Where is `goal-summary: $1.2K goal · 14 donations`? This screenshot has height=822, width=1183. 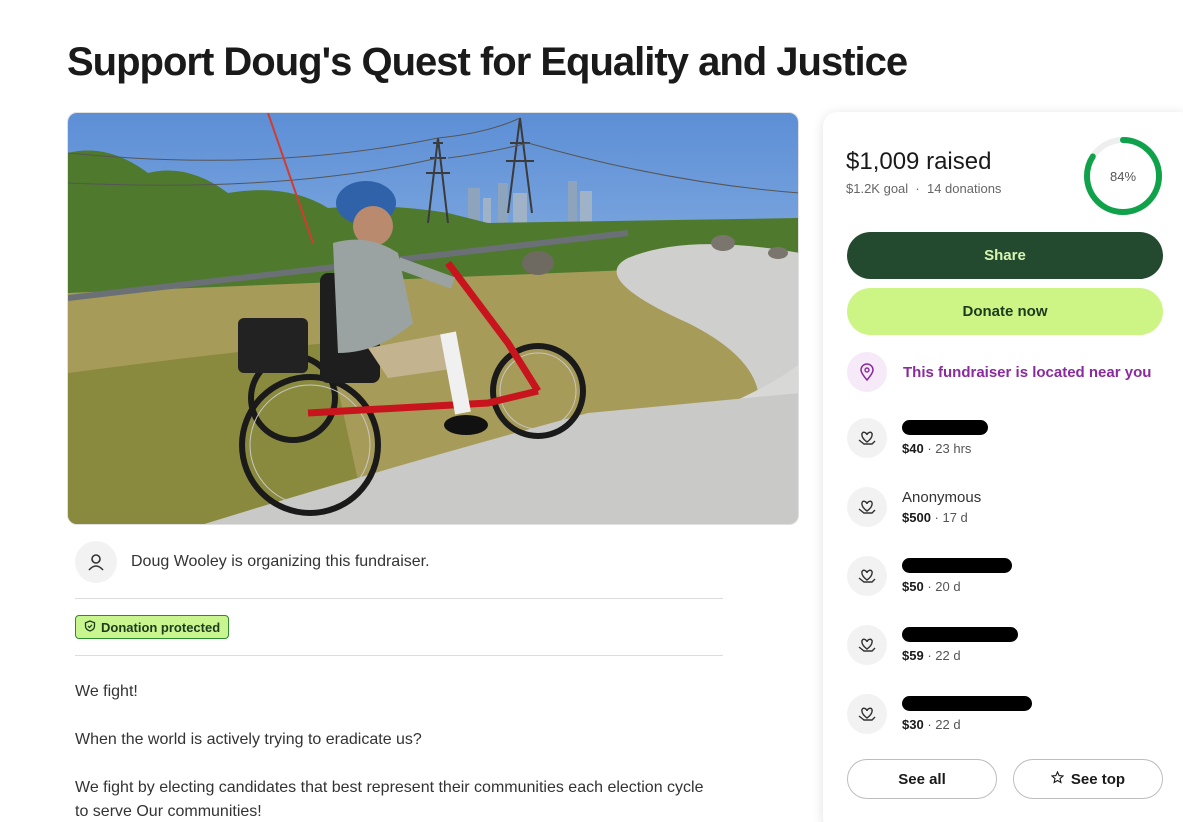
goal-summary: $1.2K goal · 14 donations is located at coordinates (923, 188).